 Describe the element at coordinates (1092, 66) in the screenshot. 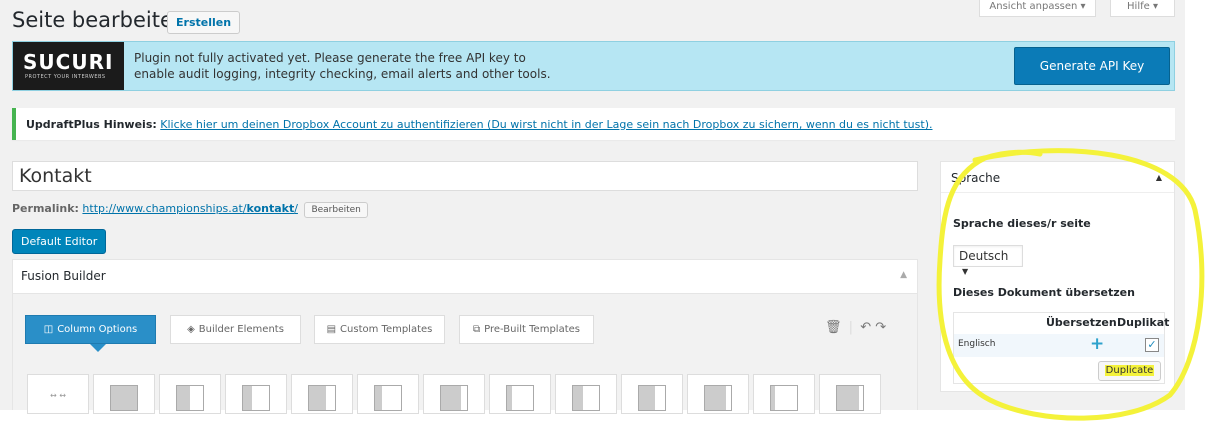

I see `generate-api-key-button: Generate API Key` at that location.